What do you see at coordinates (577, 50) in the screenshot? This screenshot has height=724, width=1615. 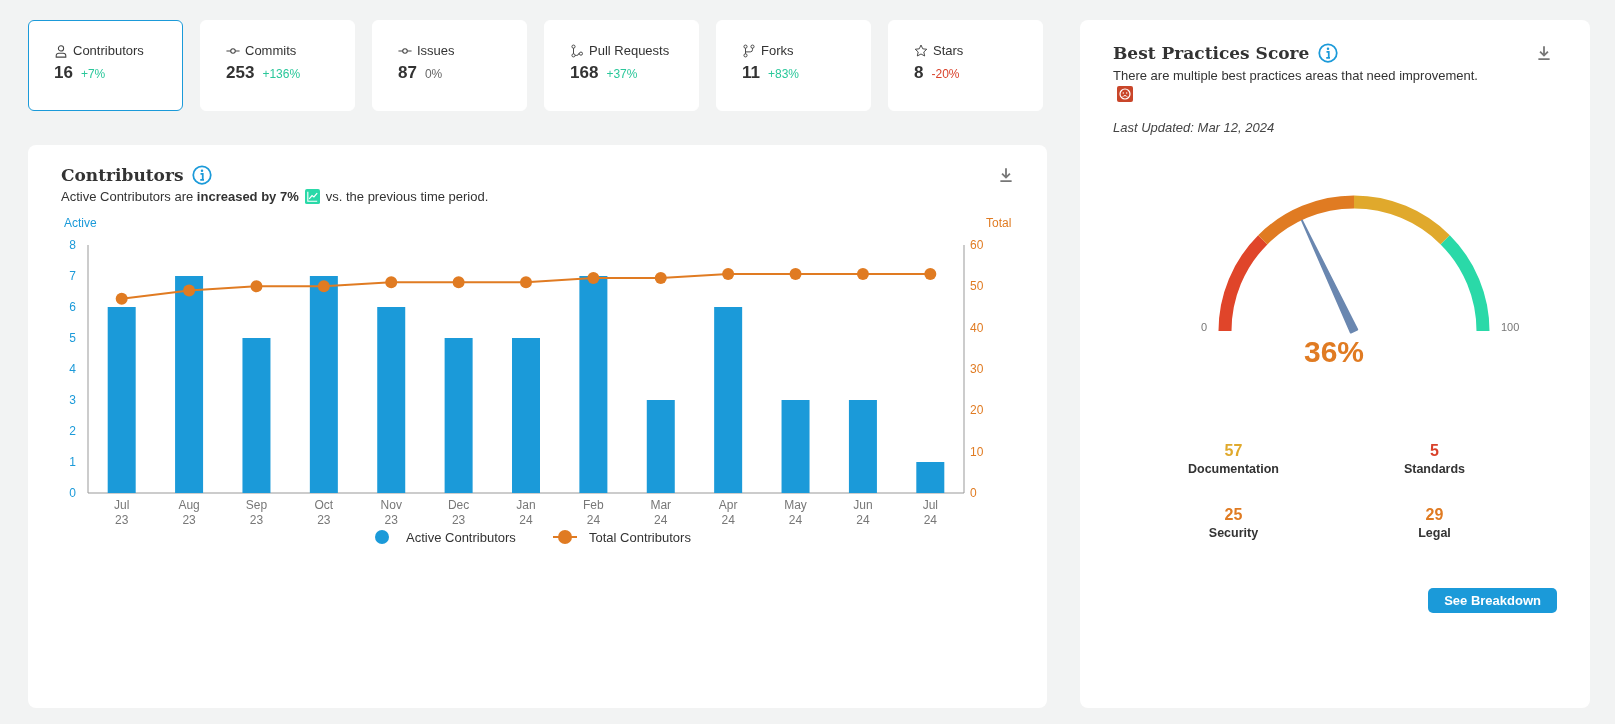 I see `pull-request-icon` at bounding box center [577, 50].